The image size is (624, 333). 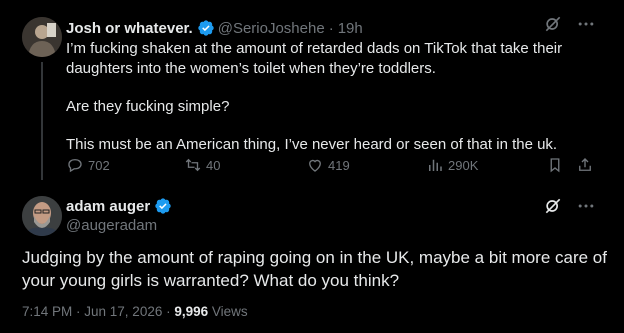 I want to click on repost-button: 40, so click(x=202, y=165).